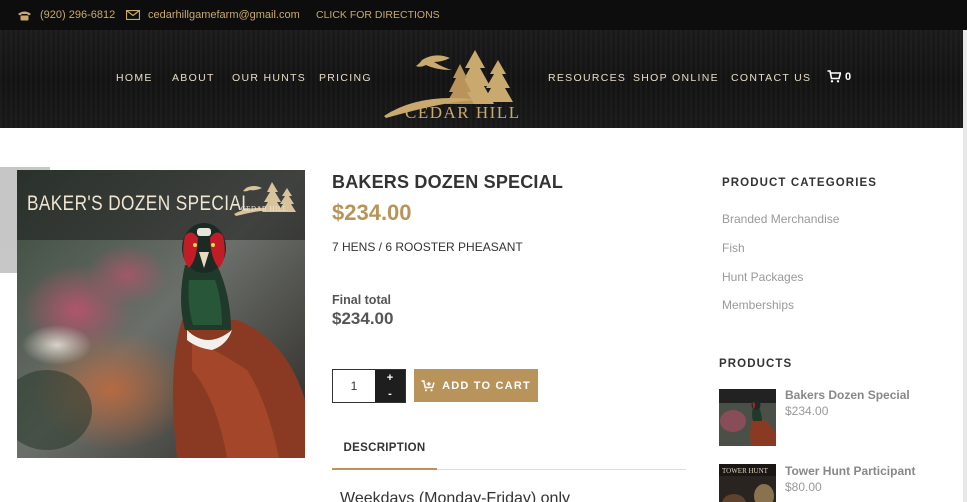  I want to click on nav-resources: RESOURCES, so click(587, 78).